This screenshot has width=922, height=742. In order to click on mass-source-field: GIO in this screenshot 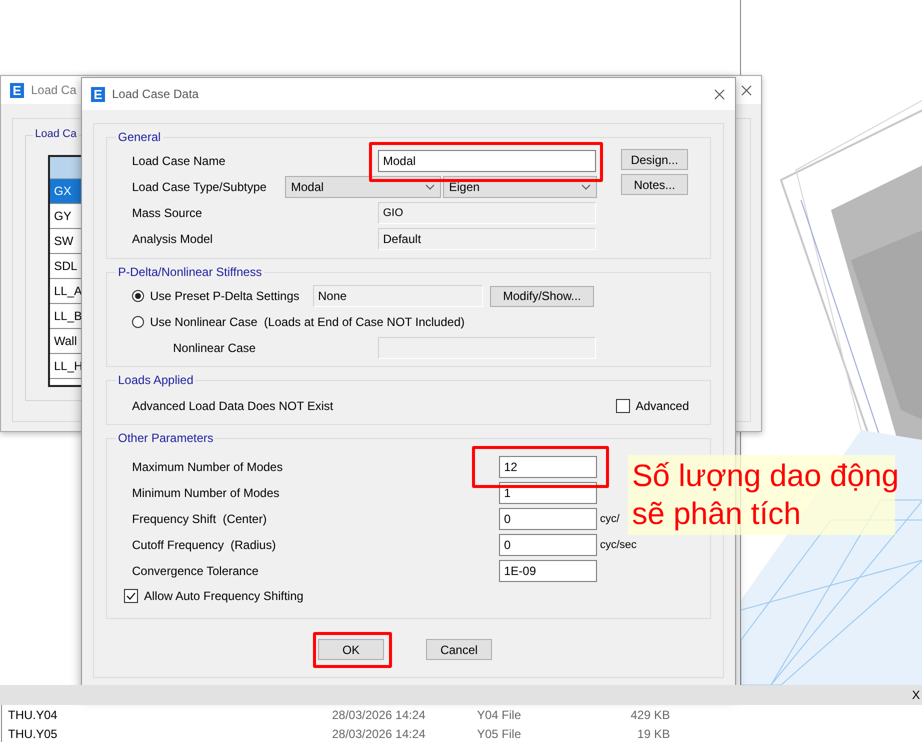, I will do `click(487, 213)`.